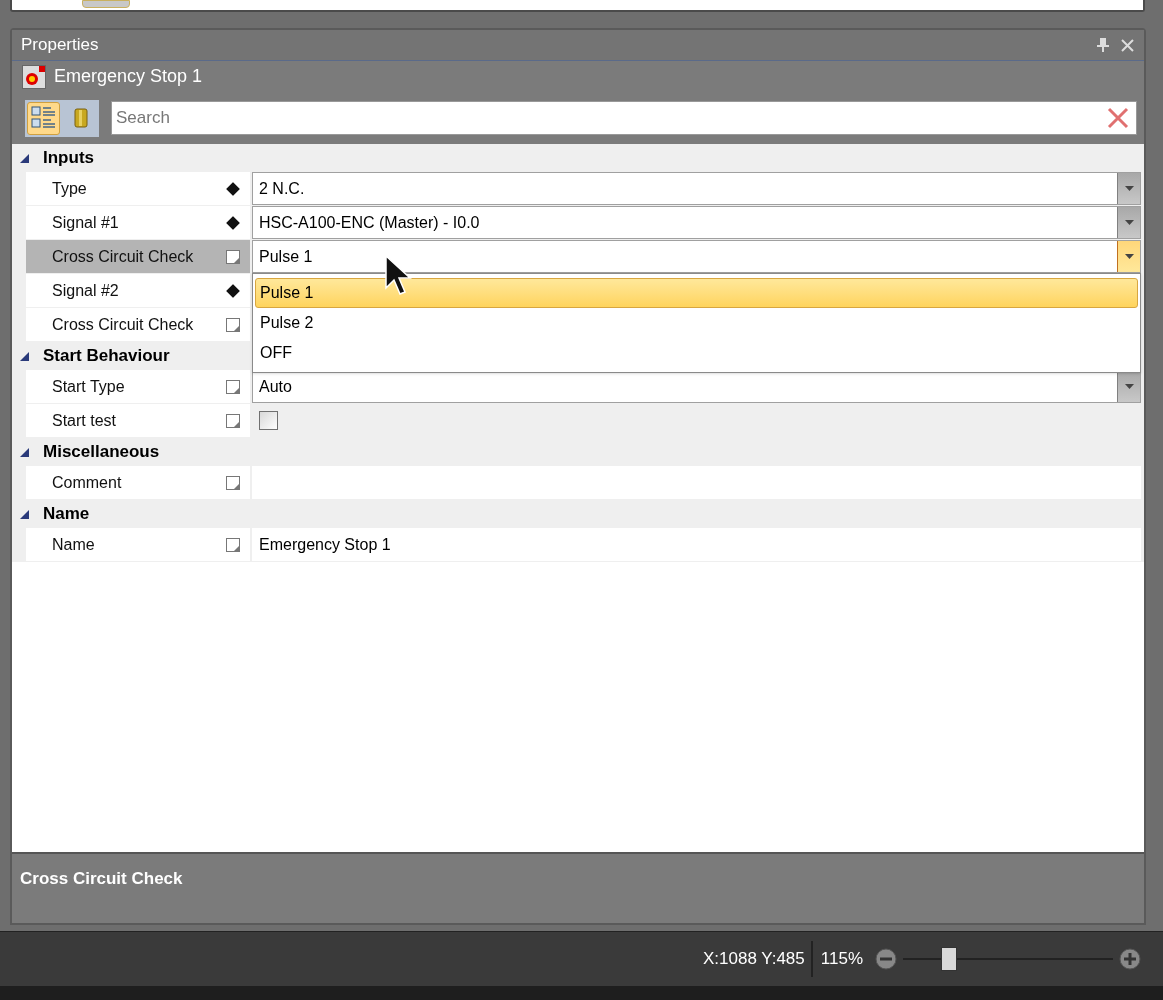 The image size is (1163, 1000). I want to click on close-icon, so click(1127, 45).